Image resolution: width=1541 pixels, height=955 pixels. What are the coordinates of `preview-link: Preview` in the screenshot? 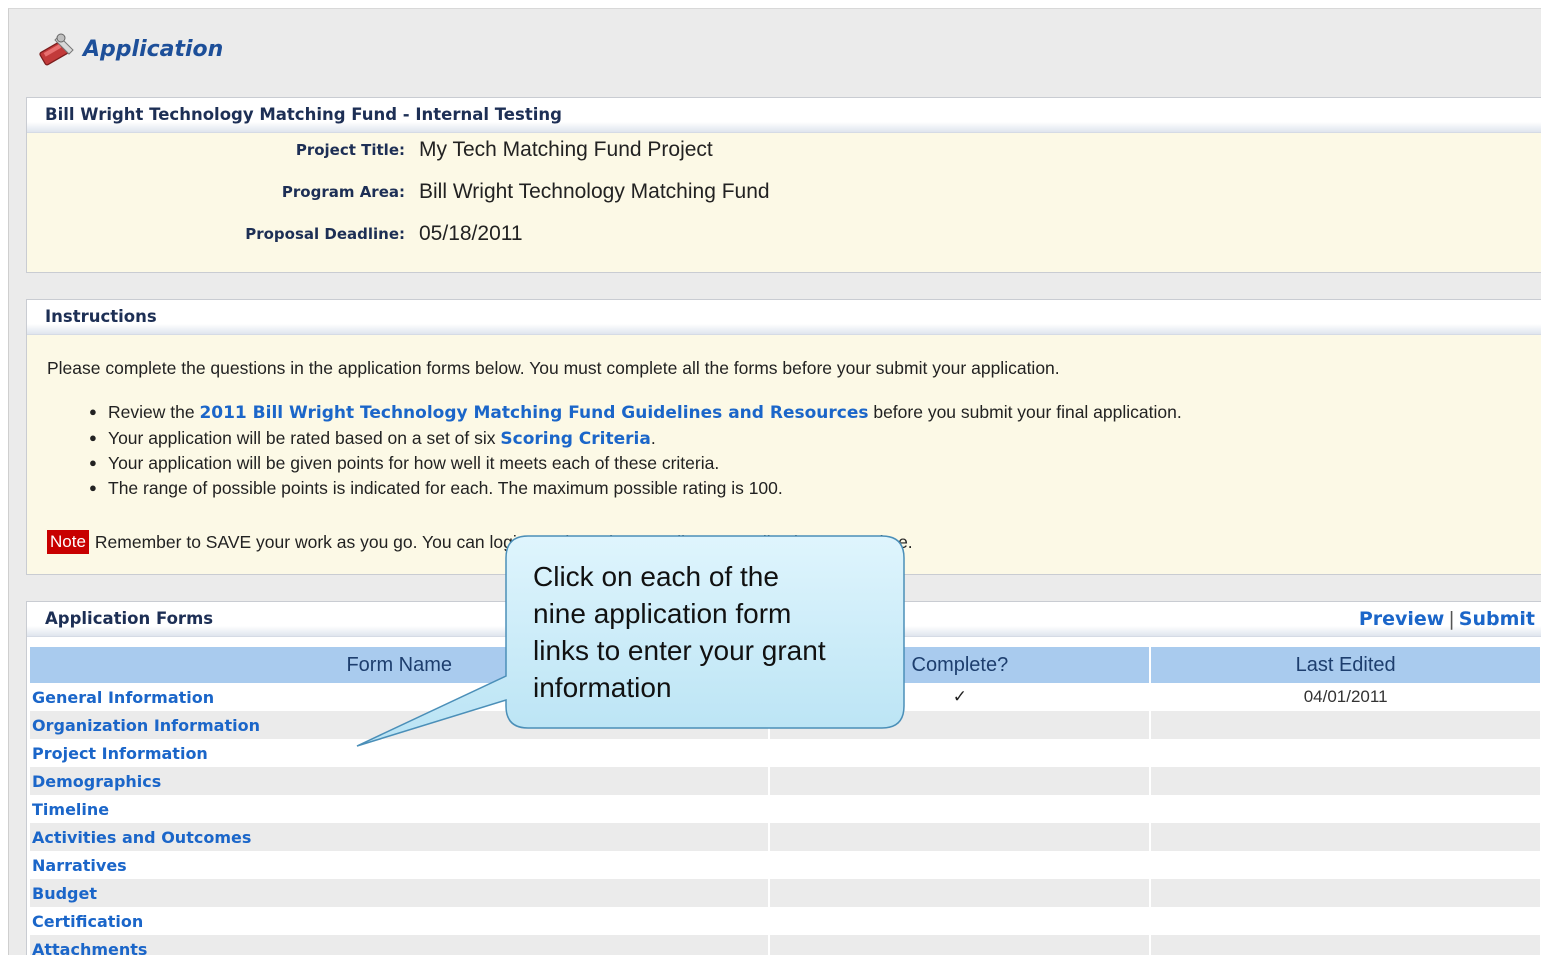 It's located at (1402, 619).